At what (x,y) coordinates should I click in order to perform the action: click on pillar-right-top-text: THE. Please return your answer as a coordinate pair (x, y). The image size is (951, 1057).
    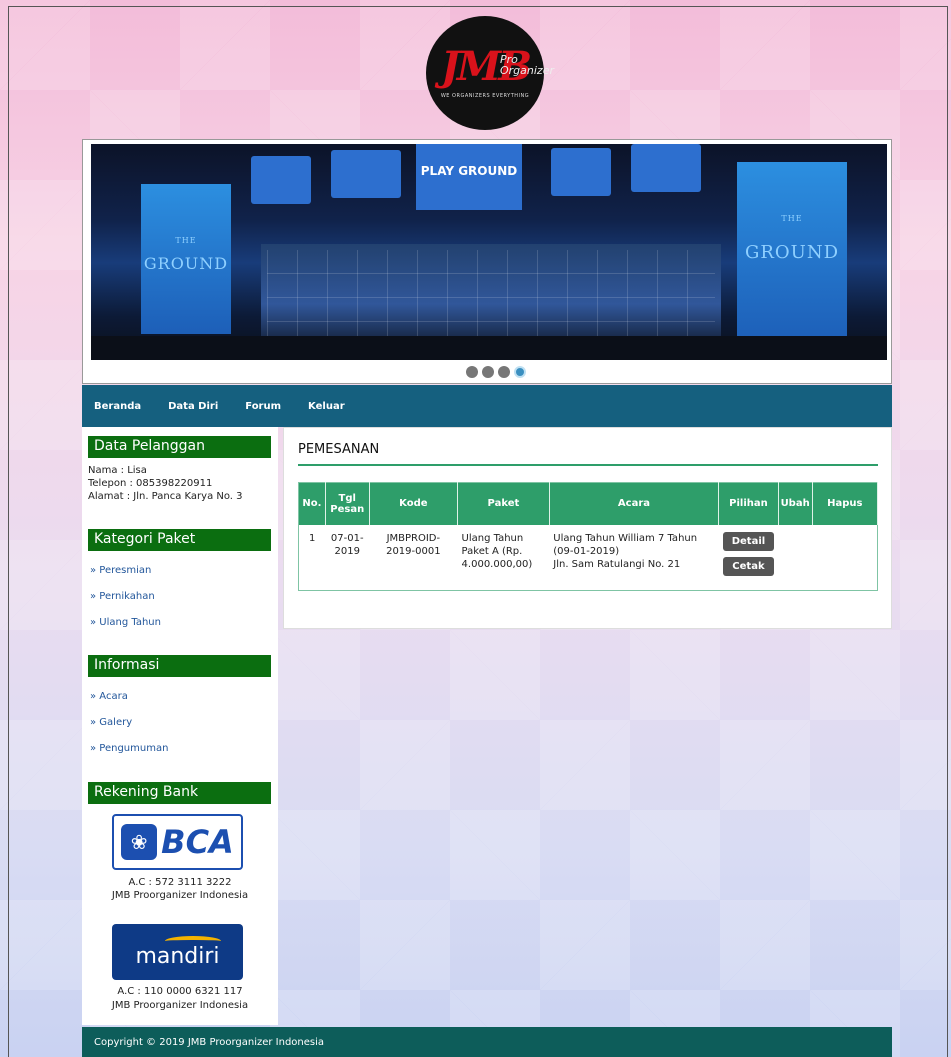
    Looking at the image, I should click on (792, 218).